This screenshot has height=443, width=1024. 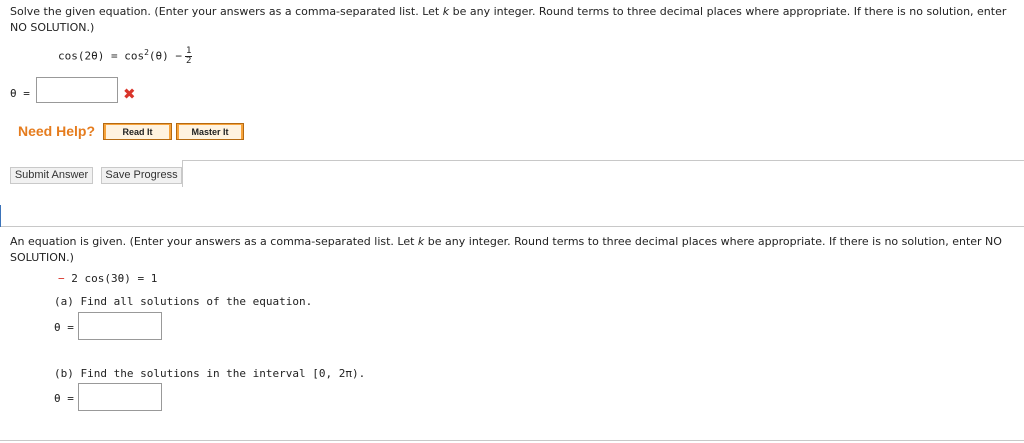 I want to click on need-help-label: Need Help?, so click(x=57, y=131).